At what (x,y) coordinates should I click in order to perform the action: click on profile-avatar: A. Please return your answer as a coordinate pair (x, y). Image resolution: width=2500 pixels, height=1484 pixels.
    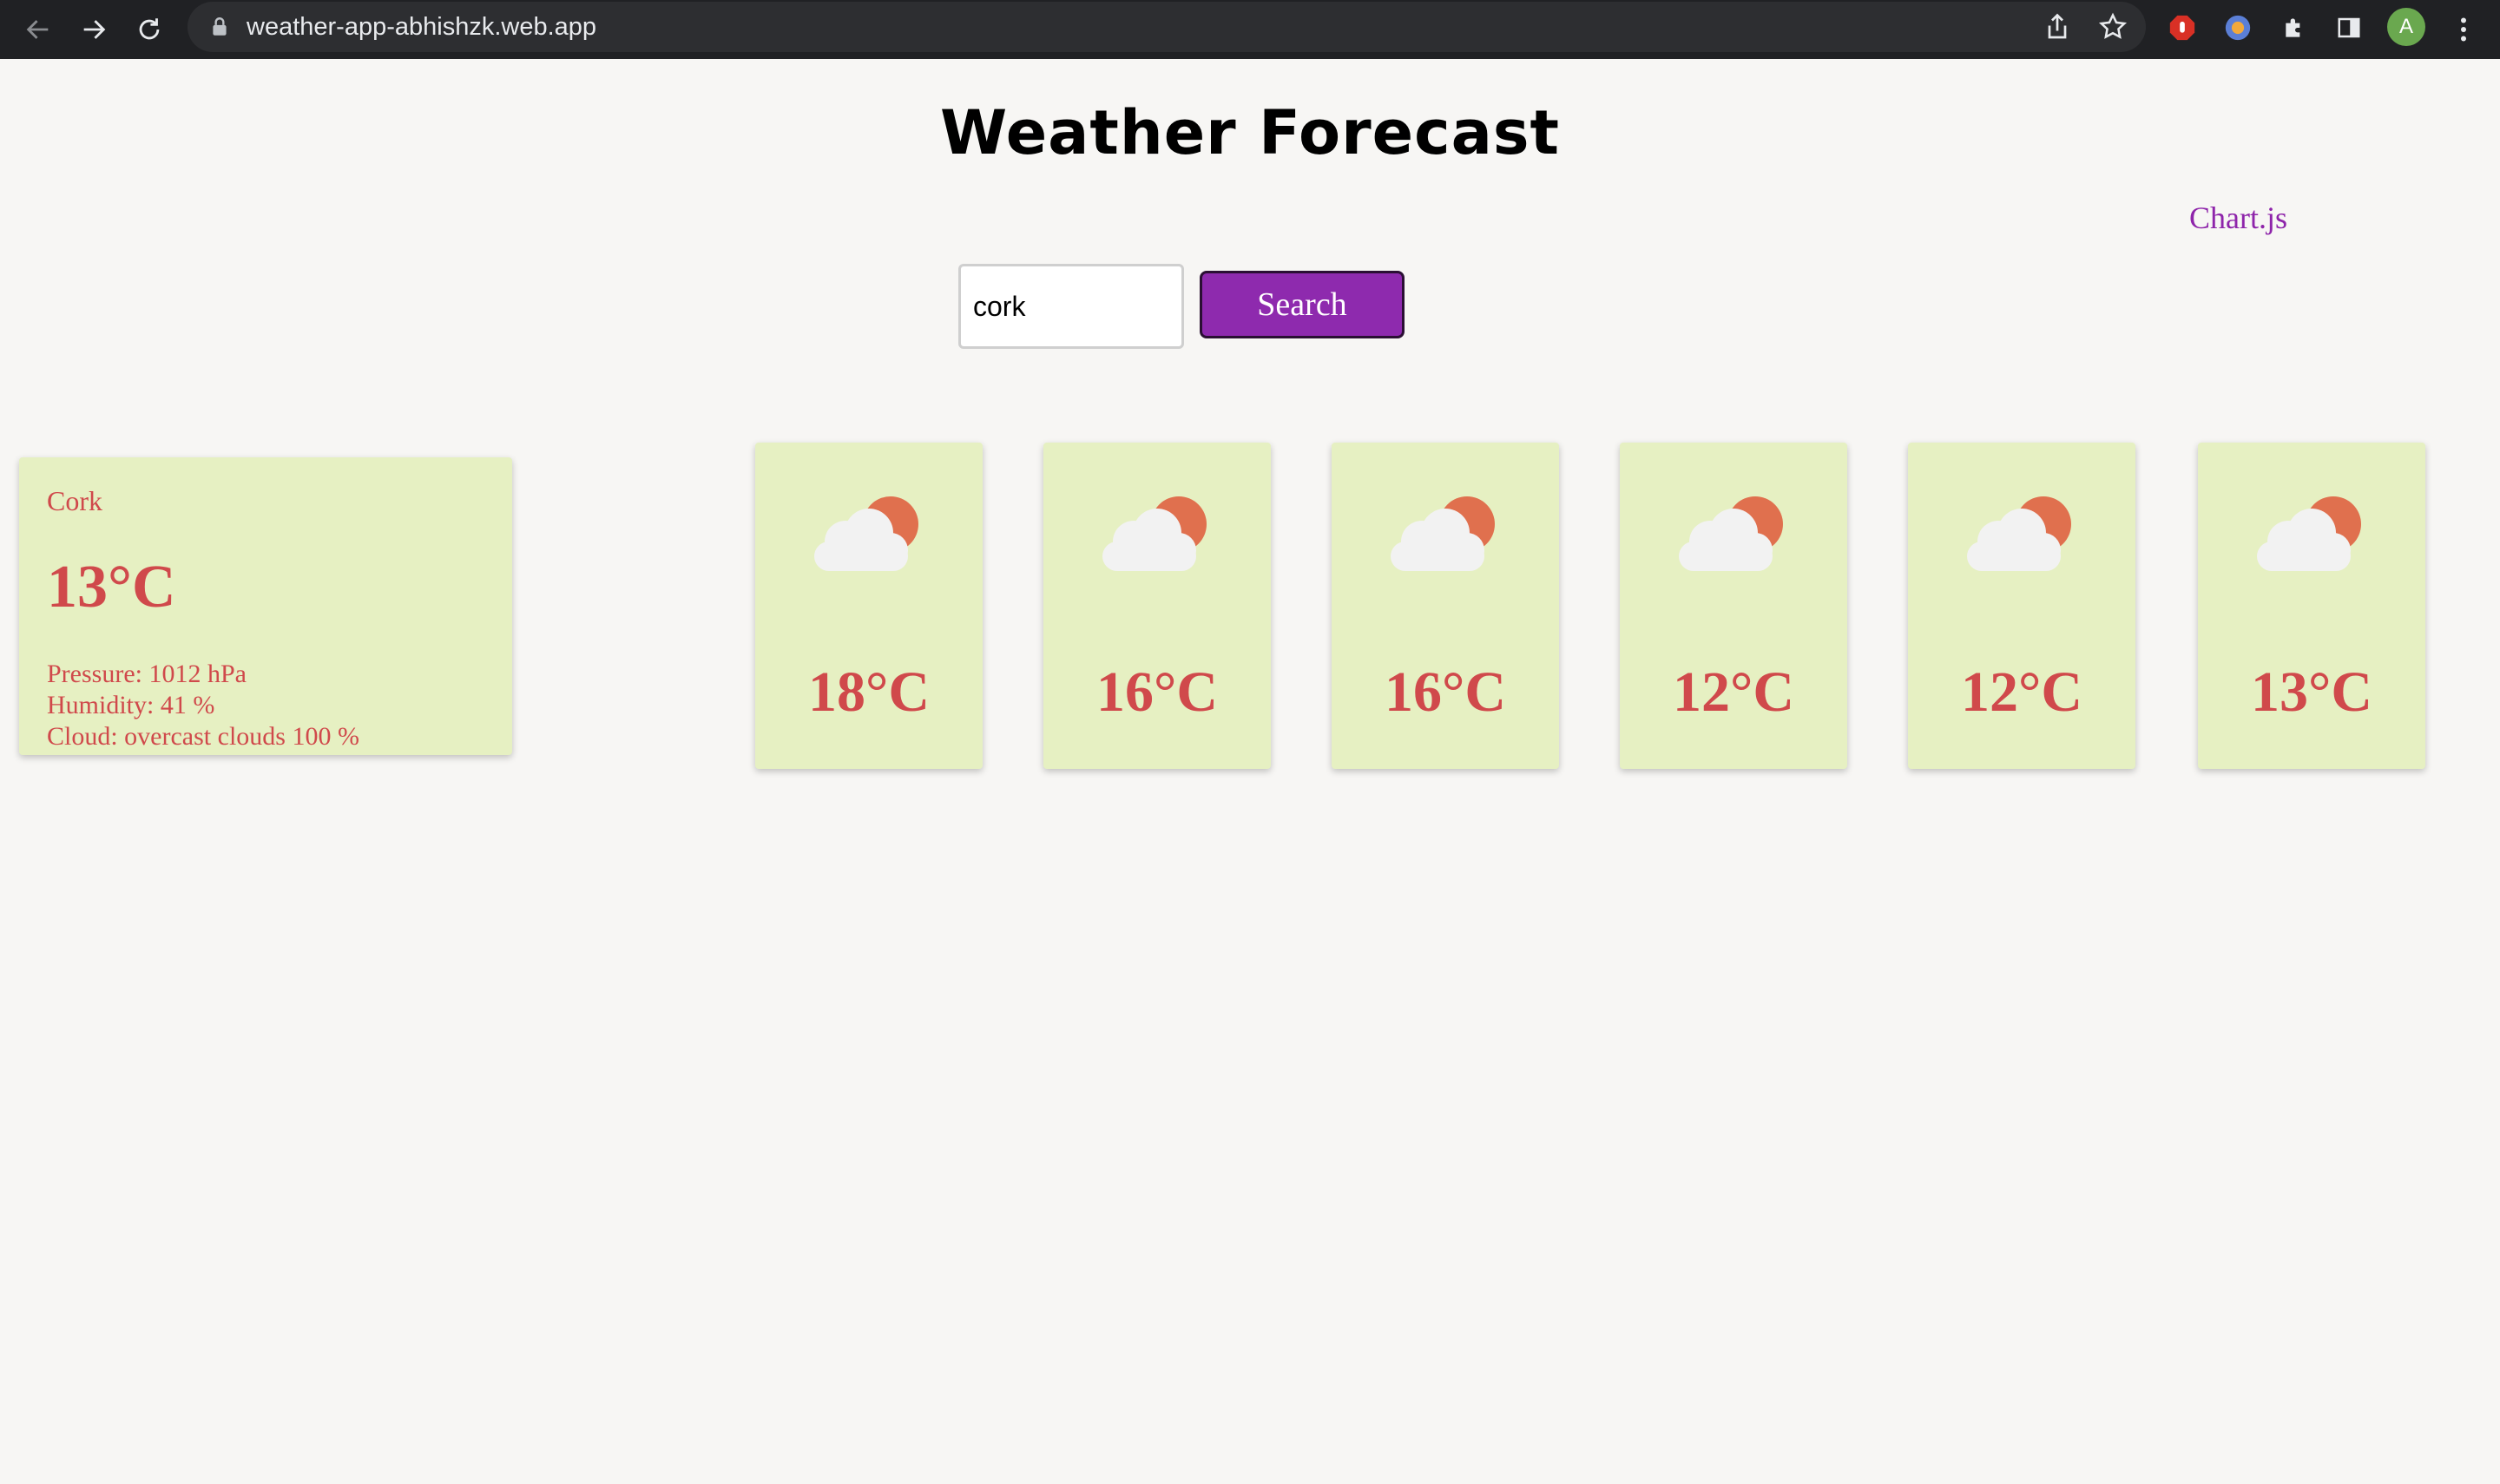
    Looking at the image, I should click on (2406, 27).